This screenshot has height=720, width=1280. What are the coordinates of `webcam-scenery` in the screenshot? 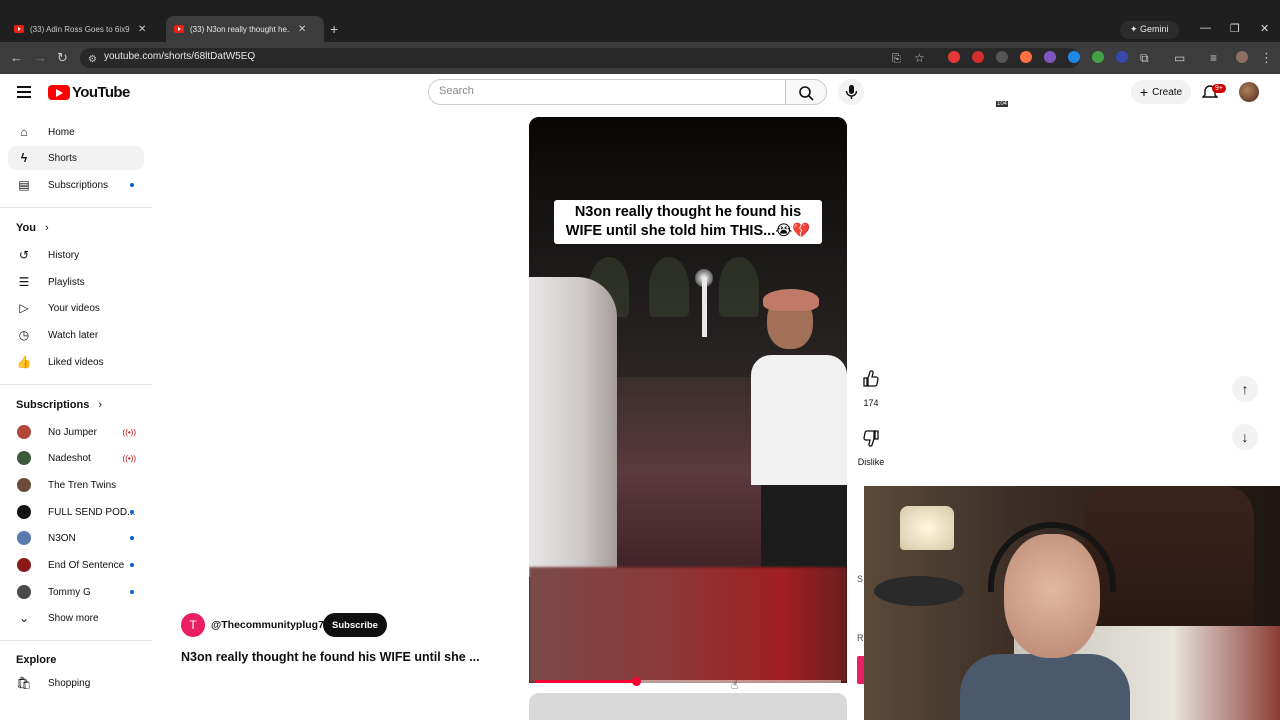 It's located at (1169, 556).